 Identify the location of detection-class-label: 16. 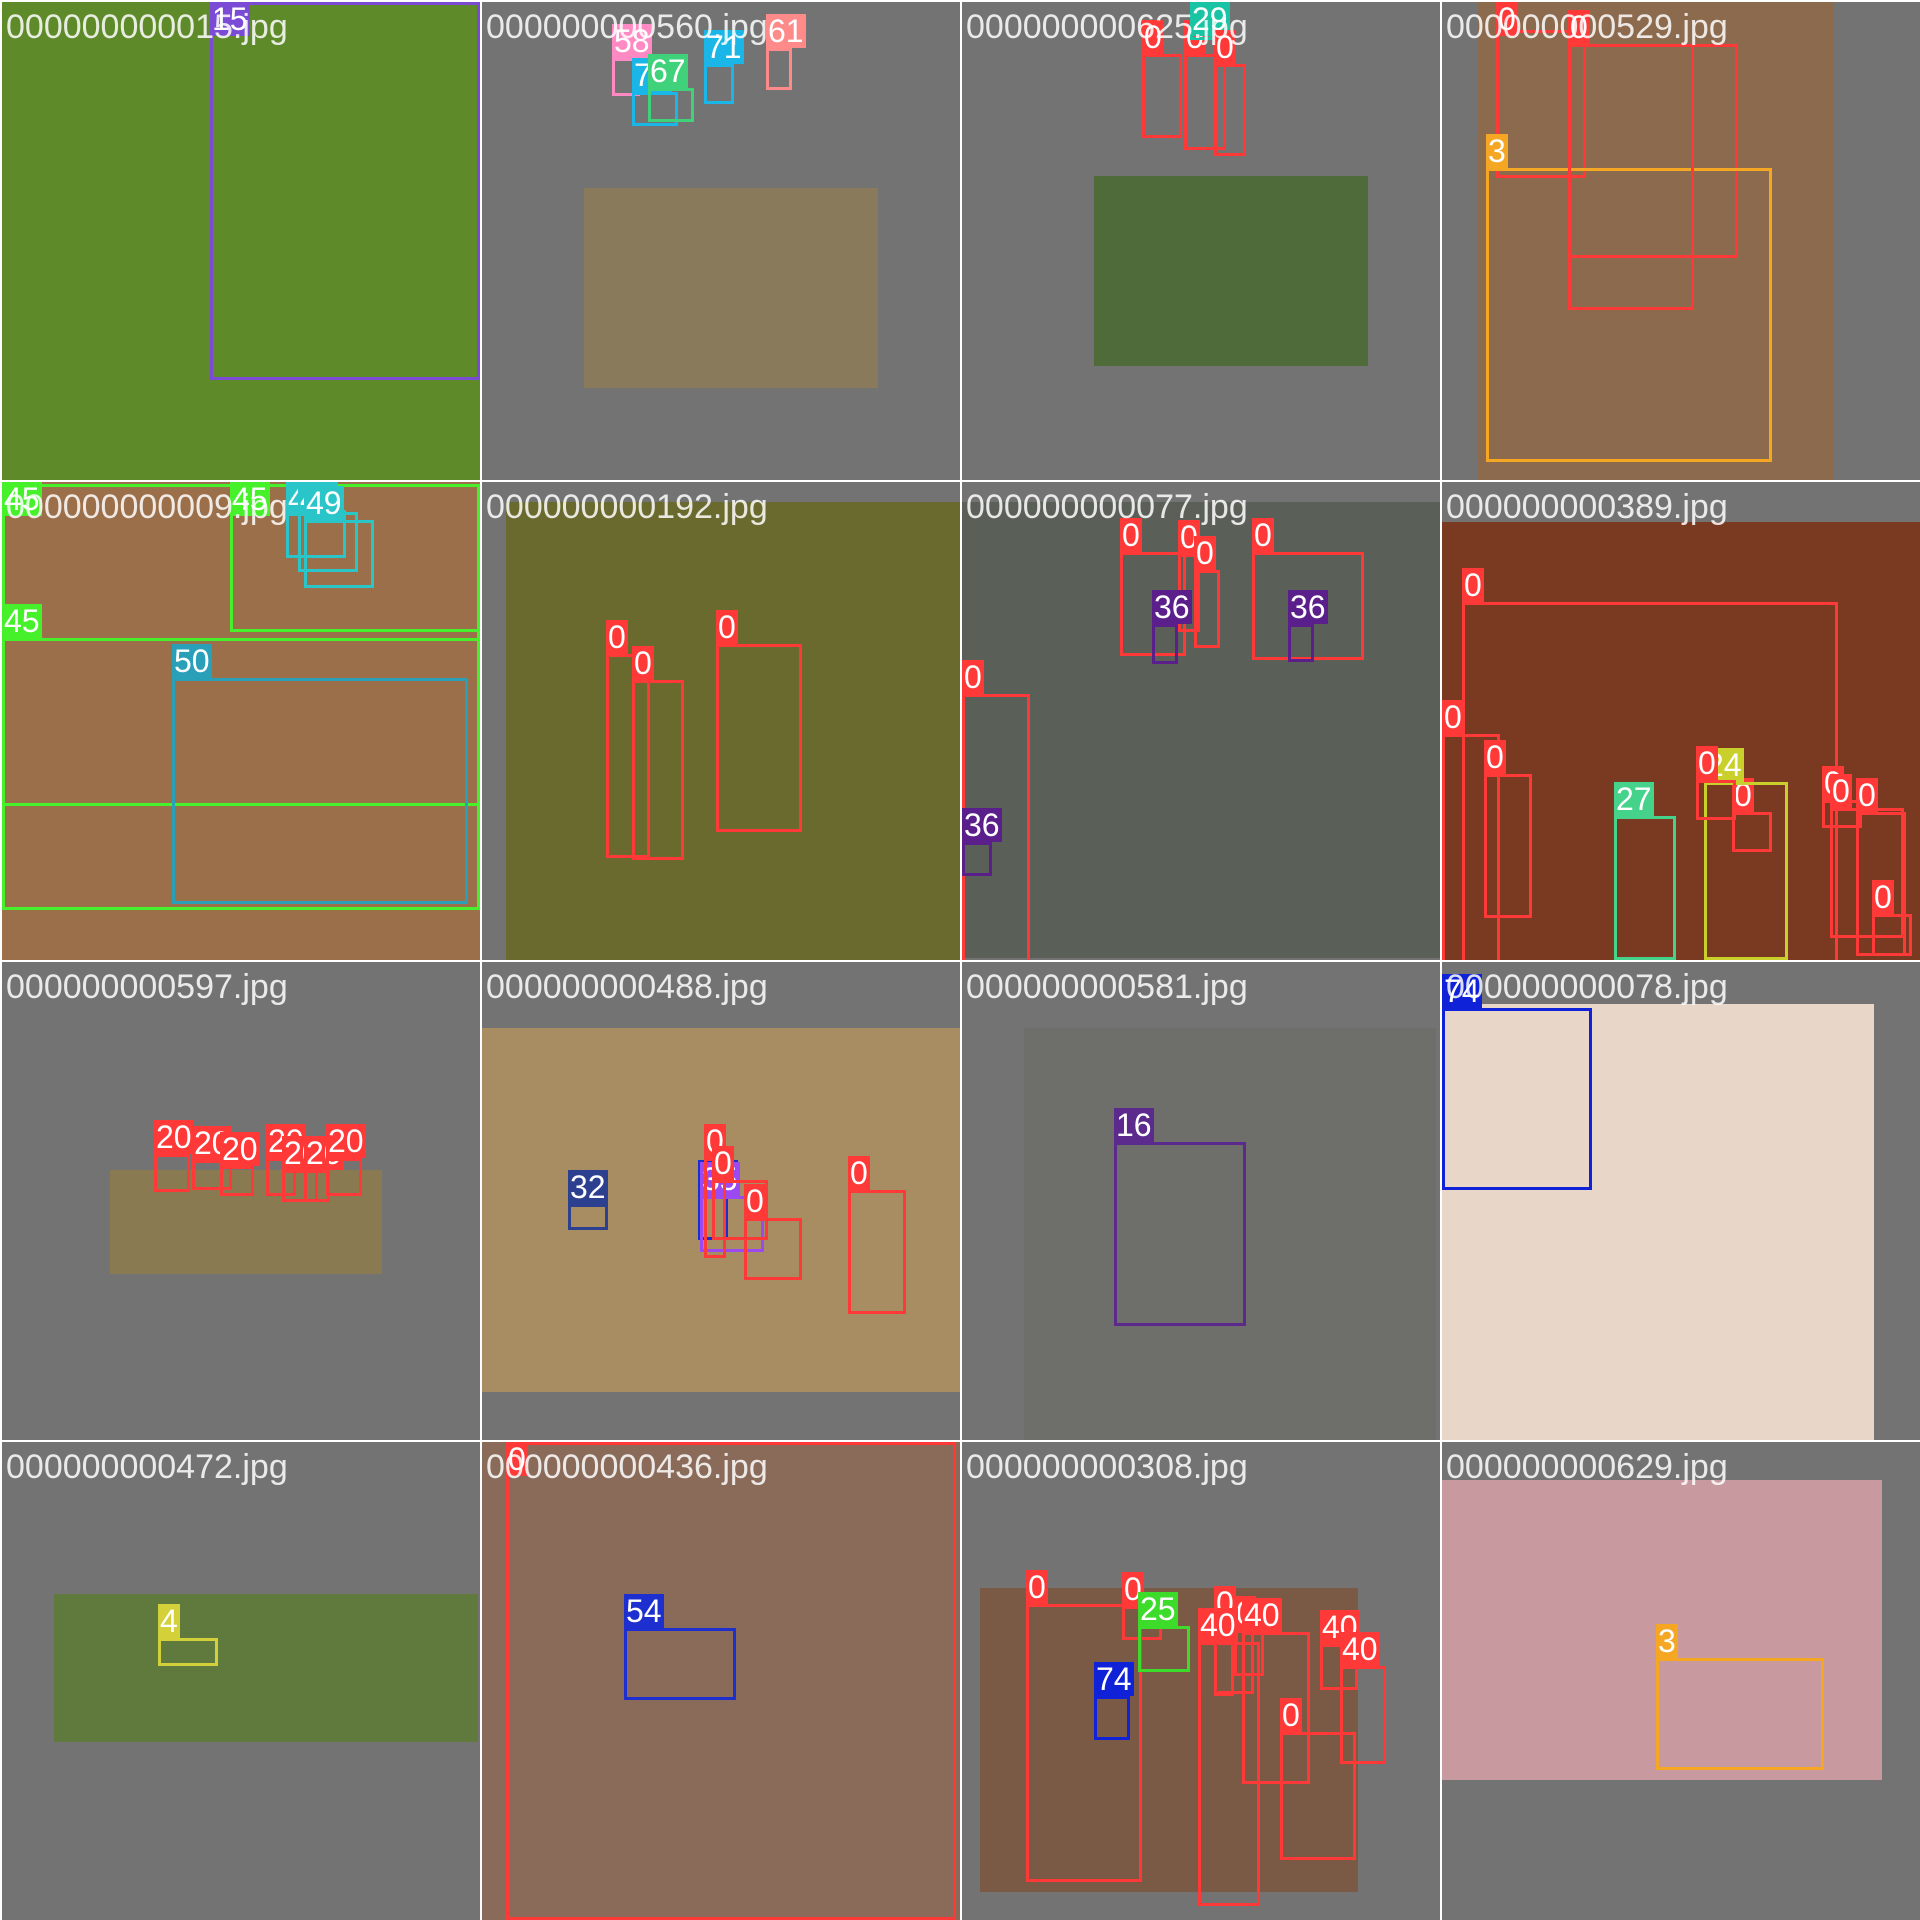
(1134, 1125).